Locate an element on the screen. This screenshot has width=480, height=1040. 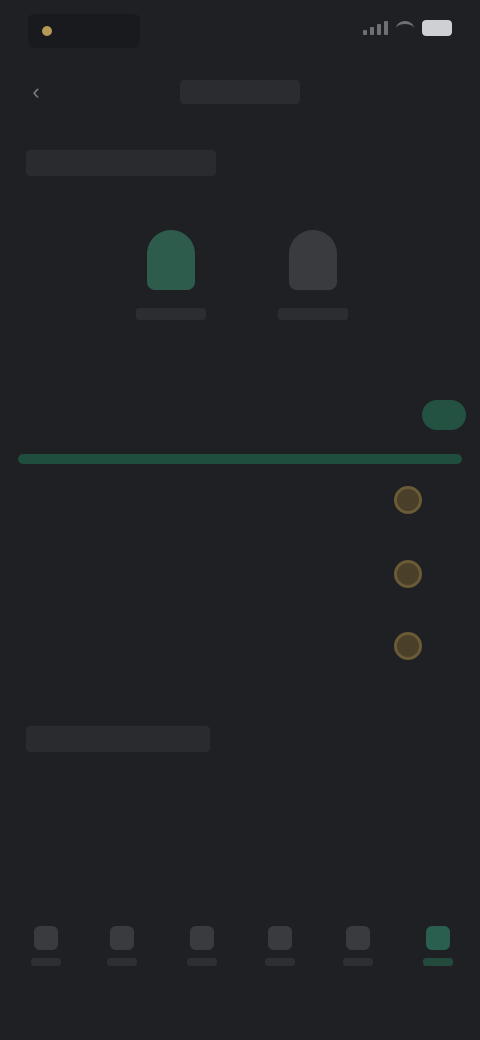
primary-setting-row is located at coordinates (240, 417).